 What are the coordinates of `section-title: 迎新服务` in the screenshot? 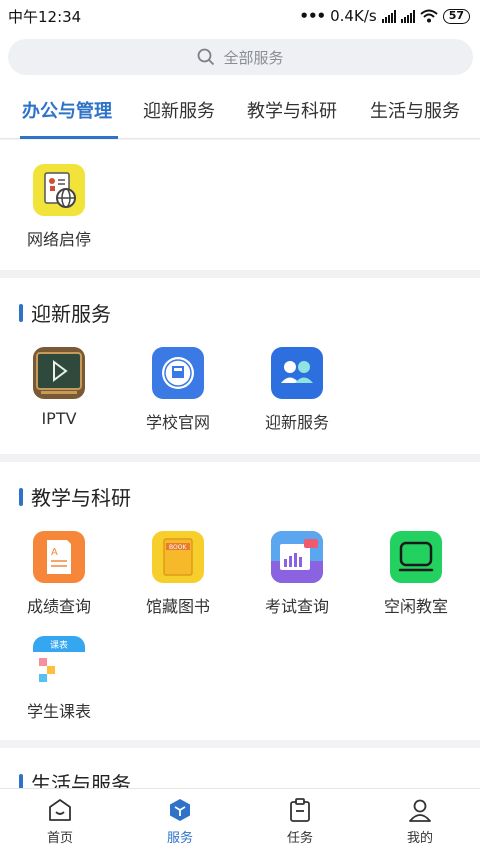 It's located at (65, 312).